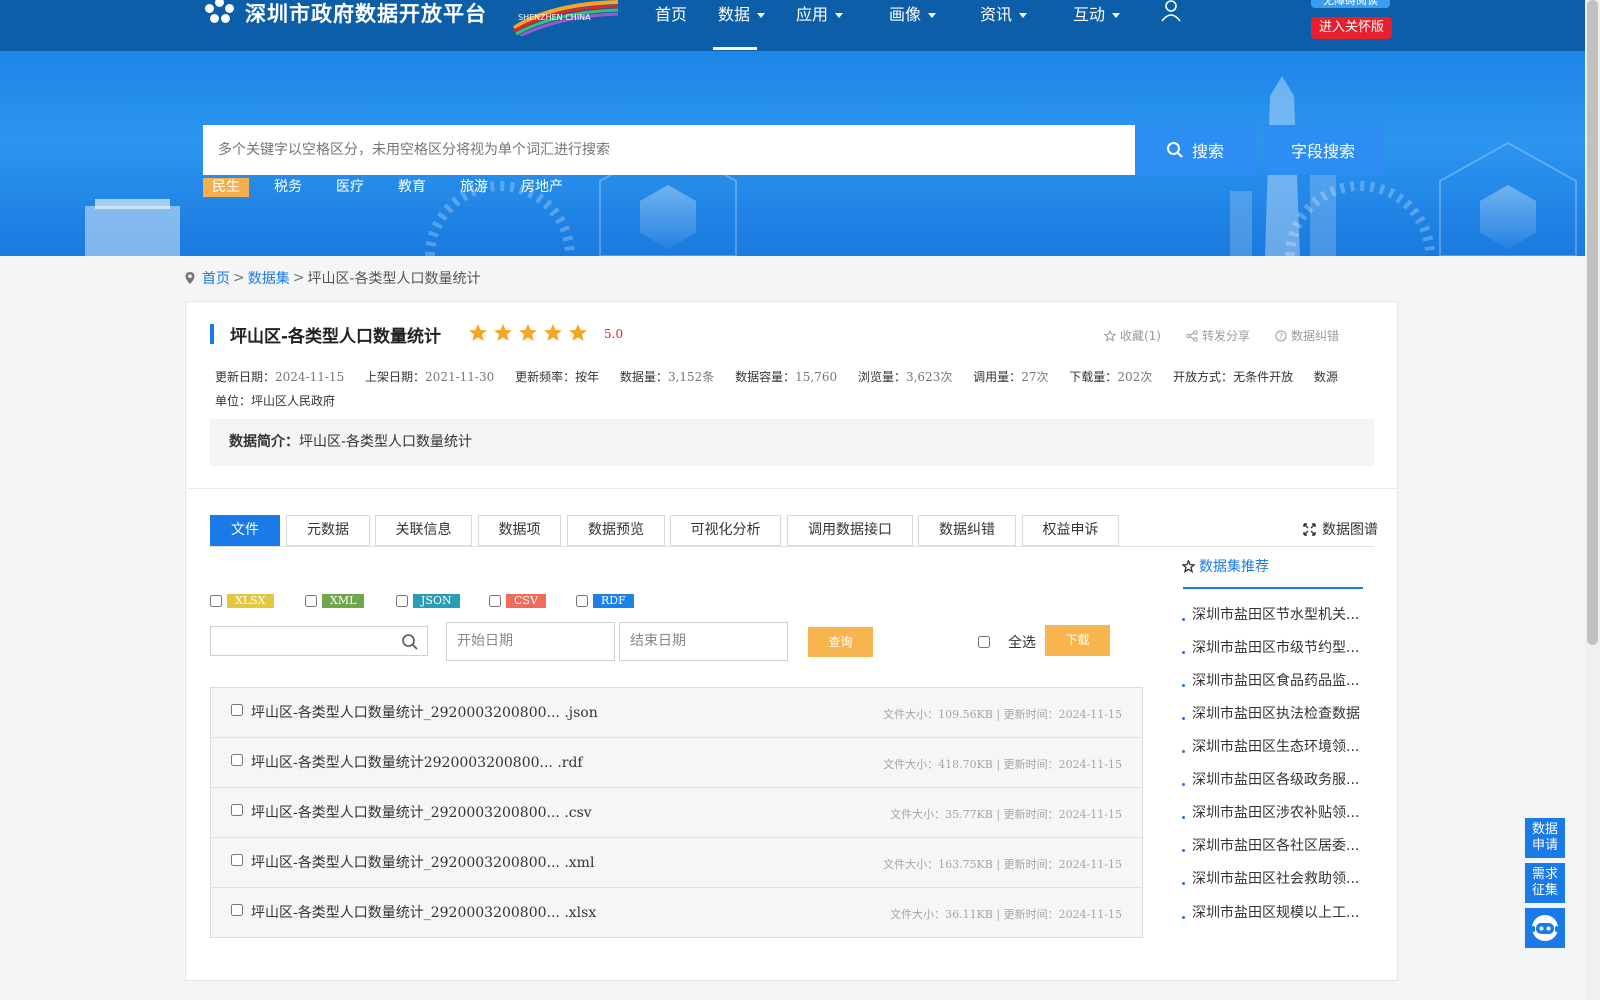  What do you see at coordinates (269, 278) in the screenshot?
I see `breadcrumb-datasets: 数据集` at bounding box center [269, 278].